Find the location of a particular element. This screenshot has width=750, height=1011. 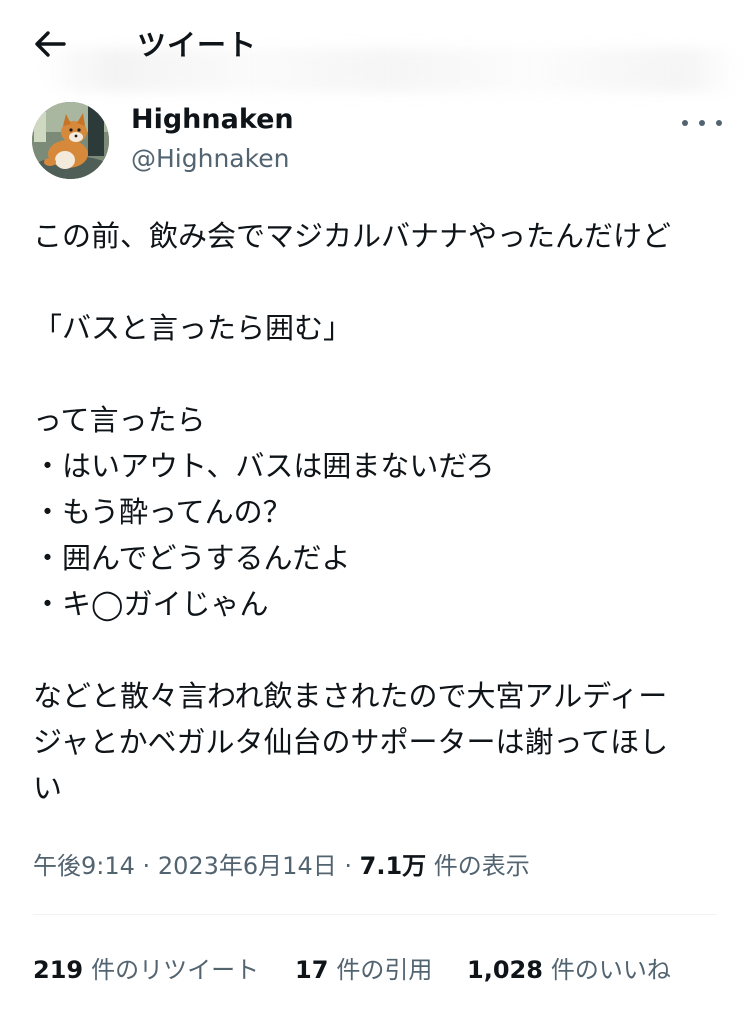

author-handle: @Highnaken is located at coordinates (210, 158).